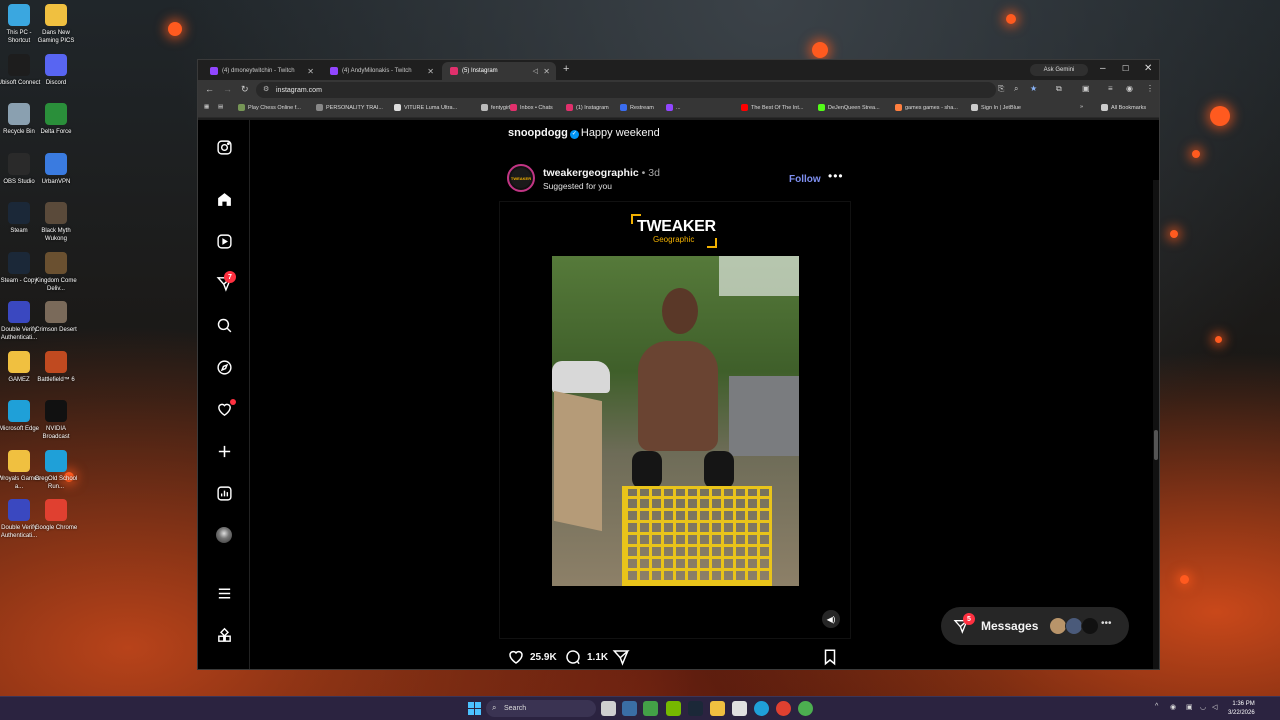 The image size is (1280, 720). I want to click on taskbar-search: ⌕ Search, so click(541, 708).